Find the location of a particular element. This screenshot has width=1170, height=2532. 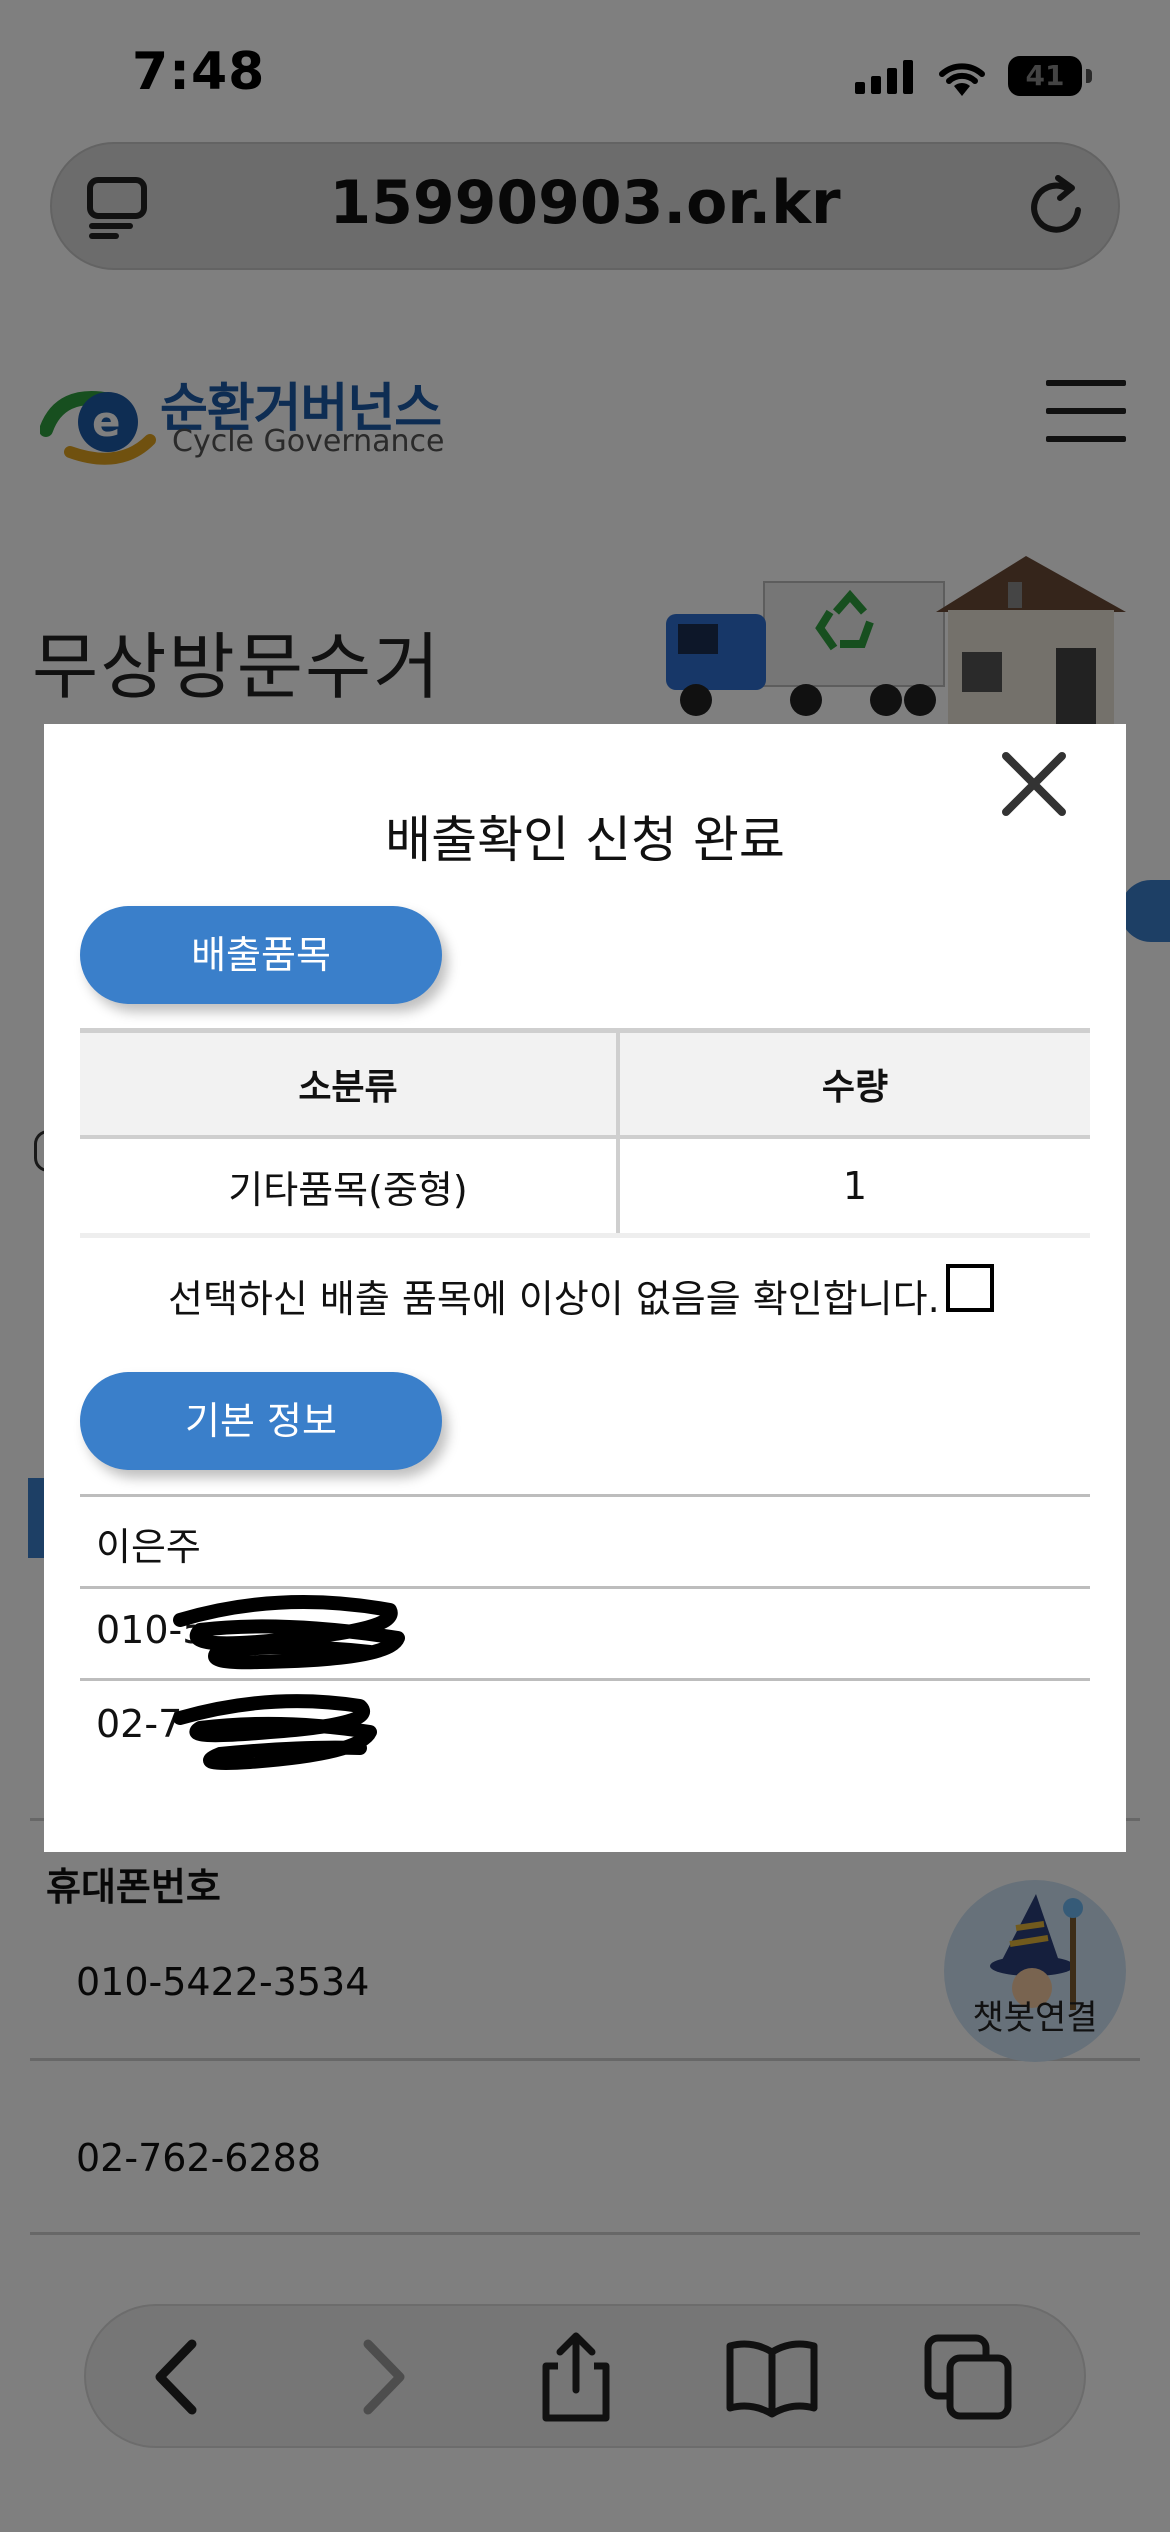

column-header-category: 소분류 is located at coordinates (350, 1083).